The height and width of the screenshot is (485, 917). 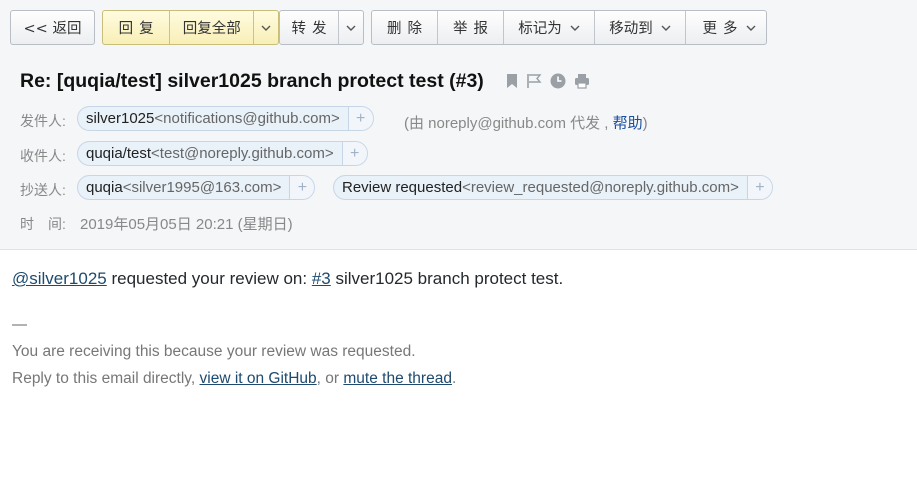 I want to click on back-label: << 返回, so click(x=52, y=29).